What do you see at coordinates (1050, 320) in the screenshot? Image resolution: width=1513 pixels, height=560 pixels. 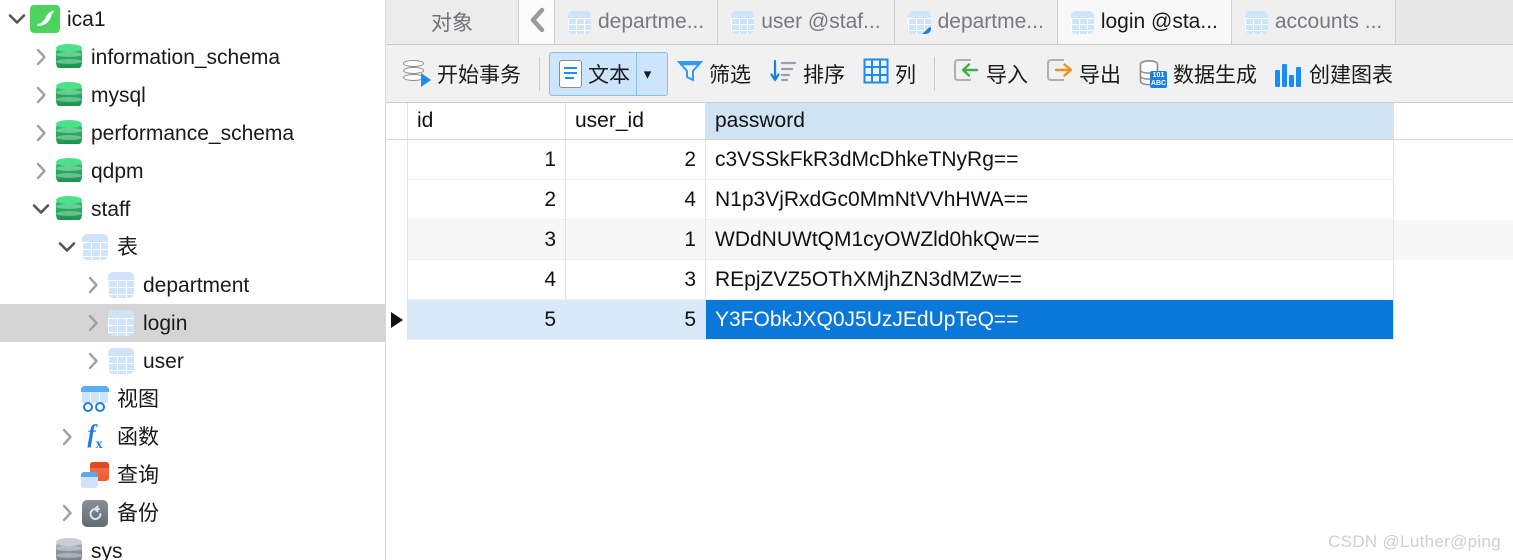 I see `cell-password: Y3FObkJXQ0J5UzJEdUpTeQ==` at bounding box center [1050, 320].